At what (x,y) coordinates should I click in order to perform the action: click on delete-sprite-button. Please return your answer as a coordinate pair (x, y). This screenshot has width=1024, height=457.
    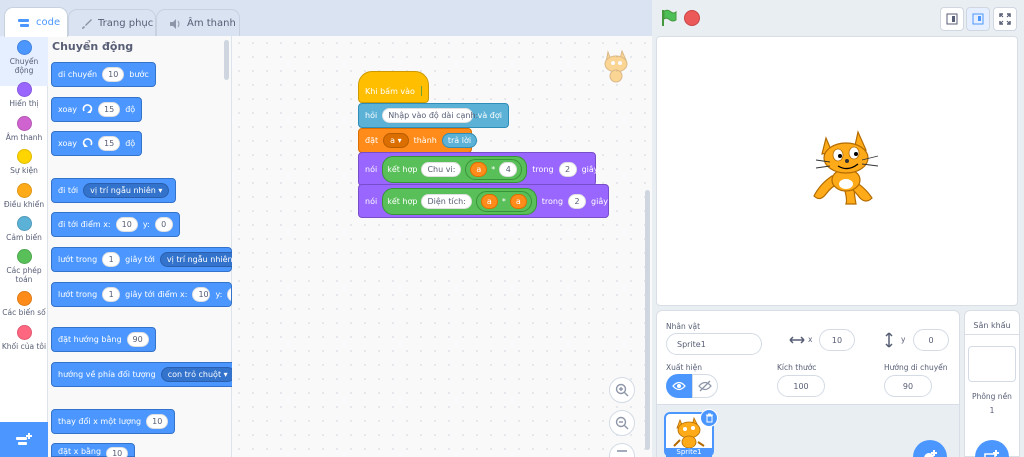
    Looking at the image, I should click on (709, 418).